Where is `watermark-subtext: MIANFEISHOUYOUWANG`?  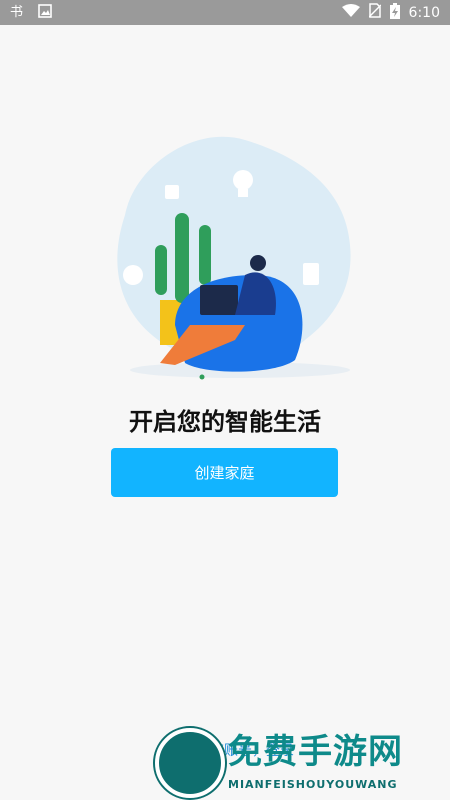
watermark-subtext: MIANFEISHOUYOUWANG is located at coordinates (313, 784).